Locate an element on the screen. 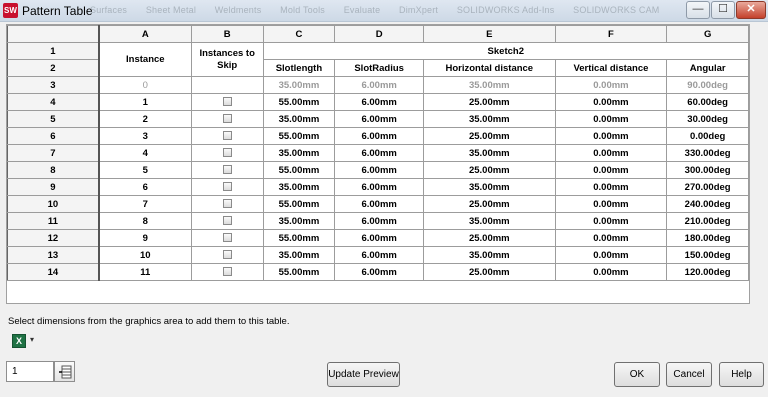  row-header: 10 is located at coordinates (53, 204).